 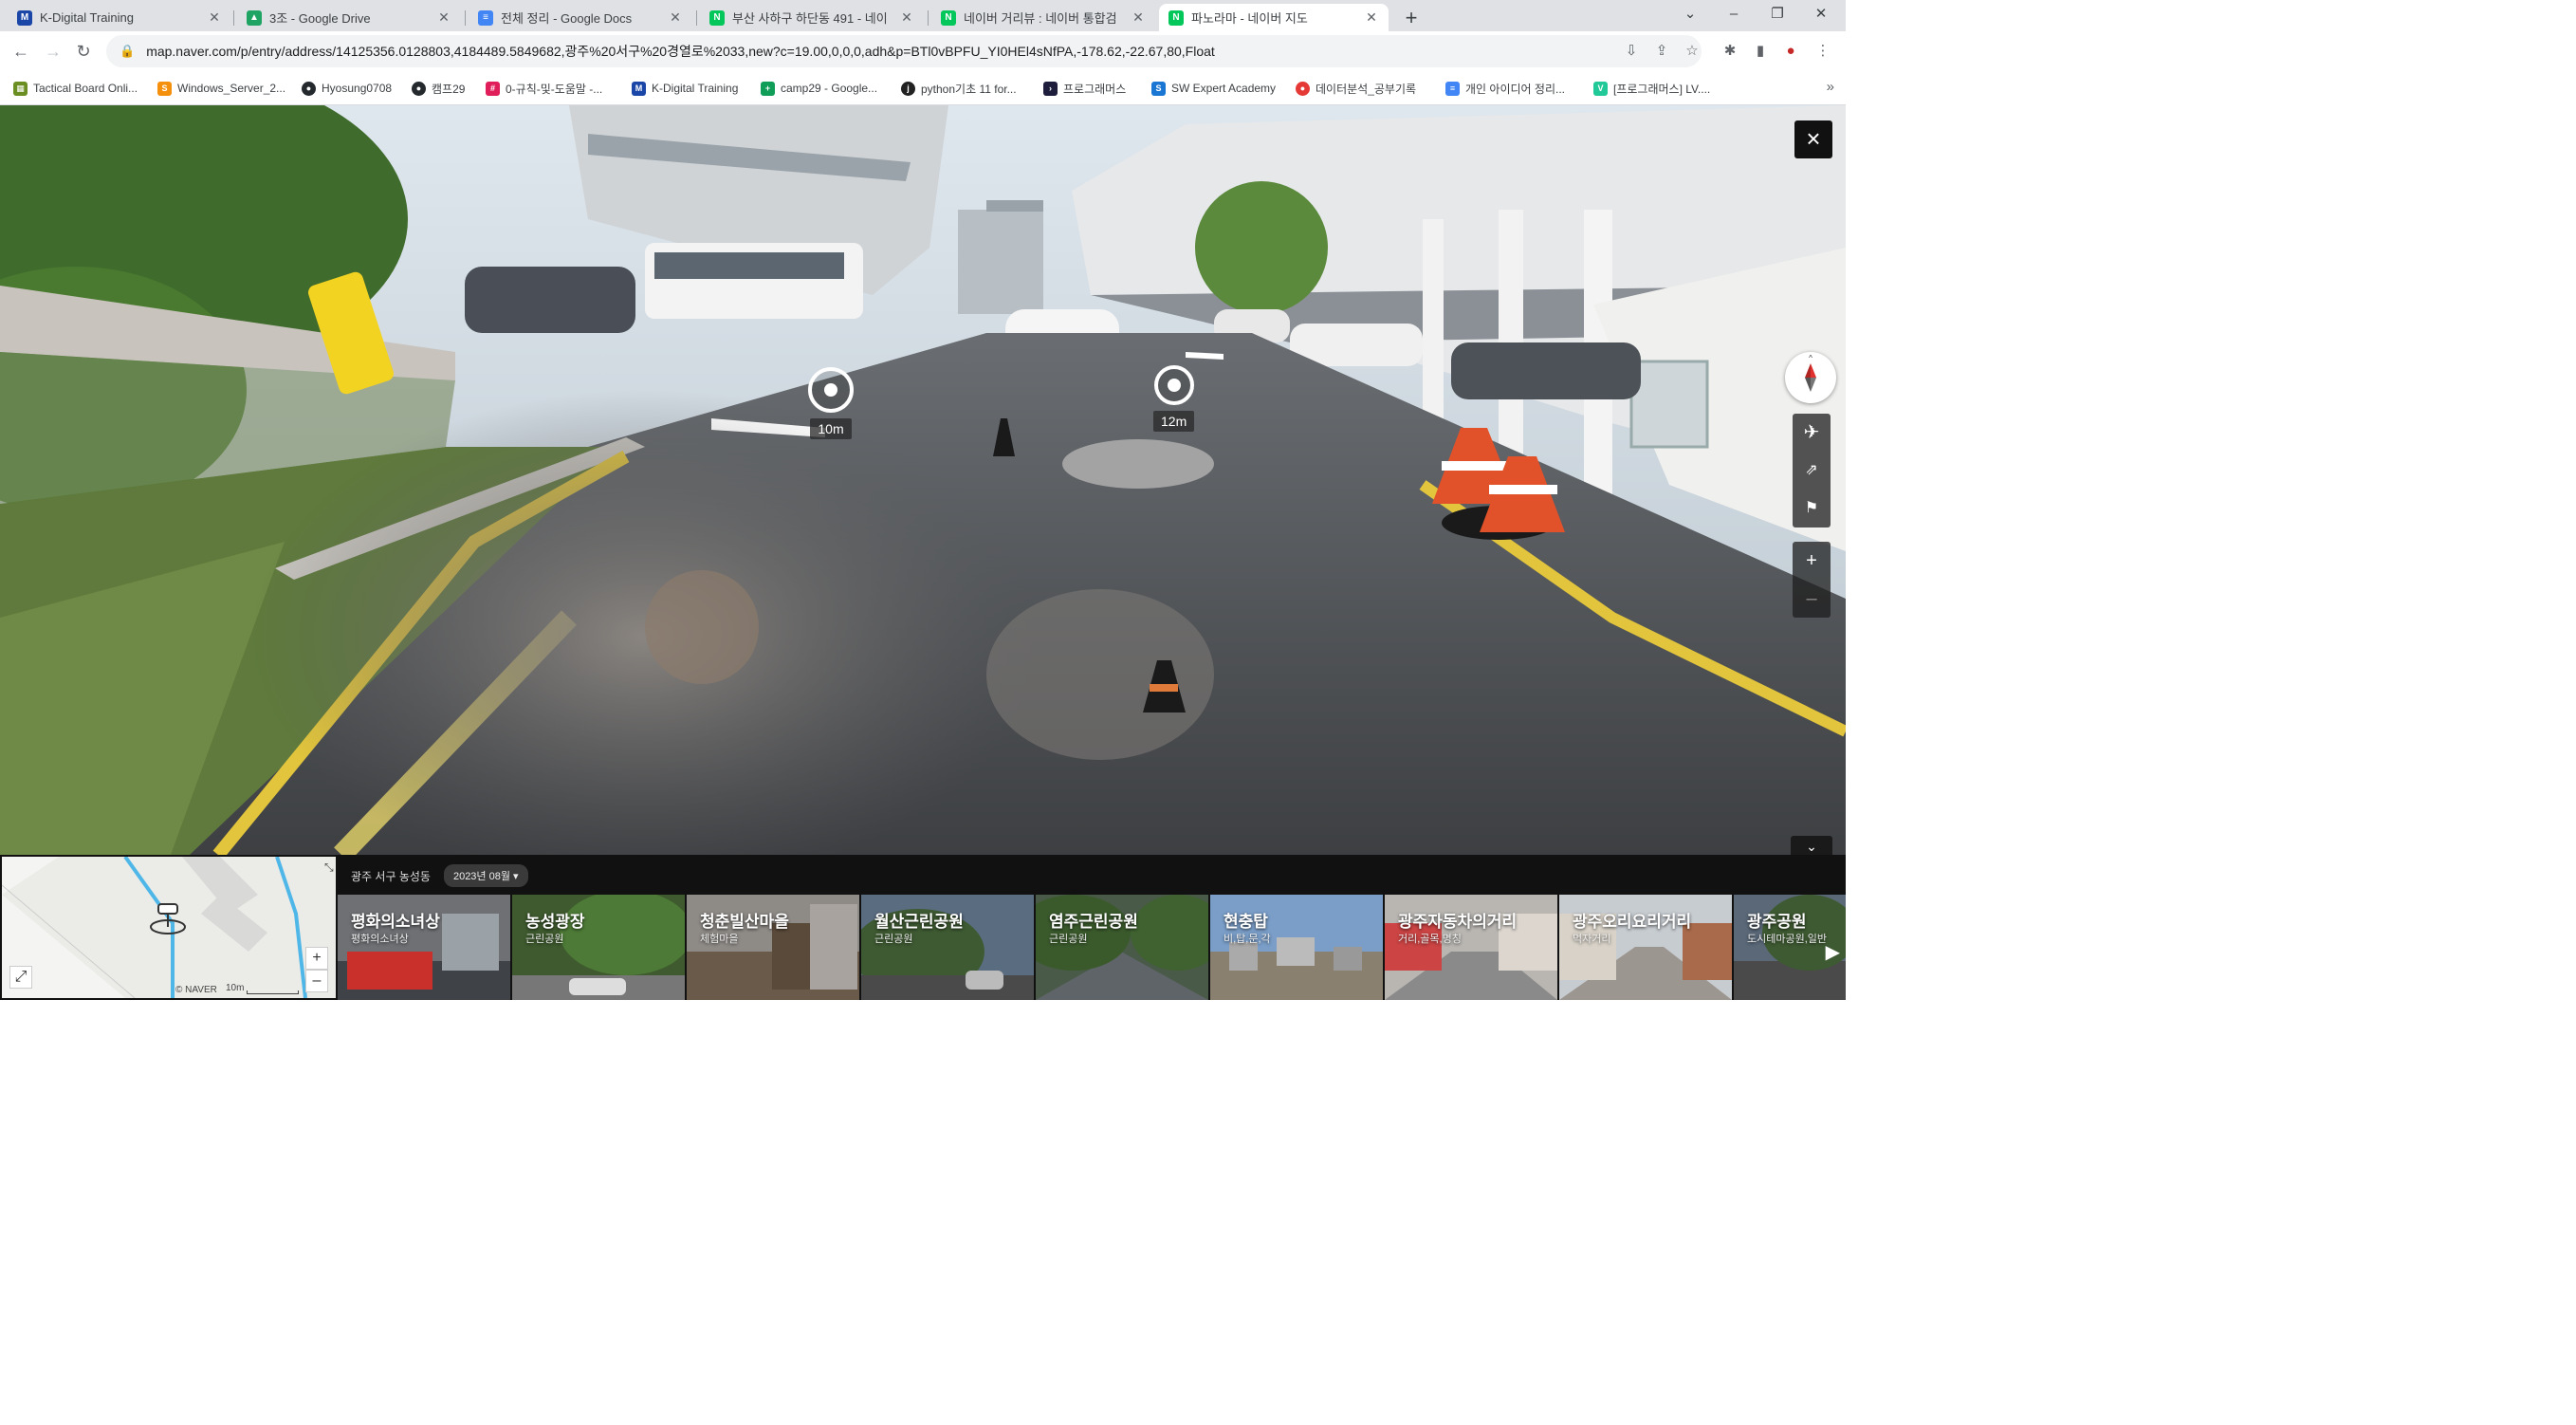 I want to click on minimap-zoom-out-icon: –, so click(x=316, y=981).